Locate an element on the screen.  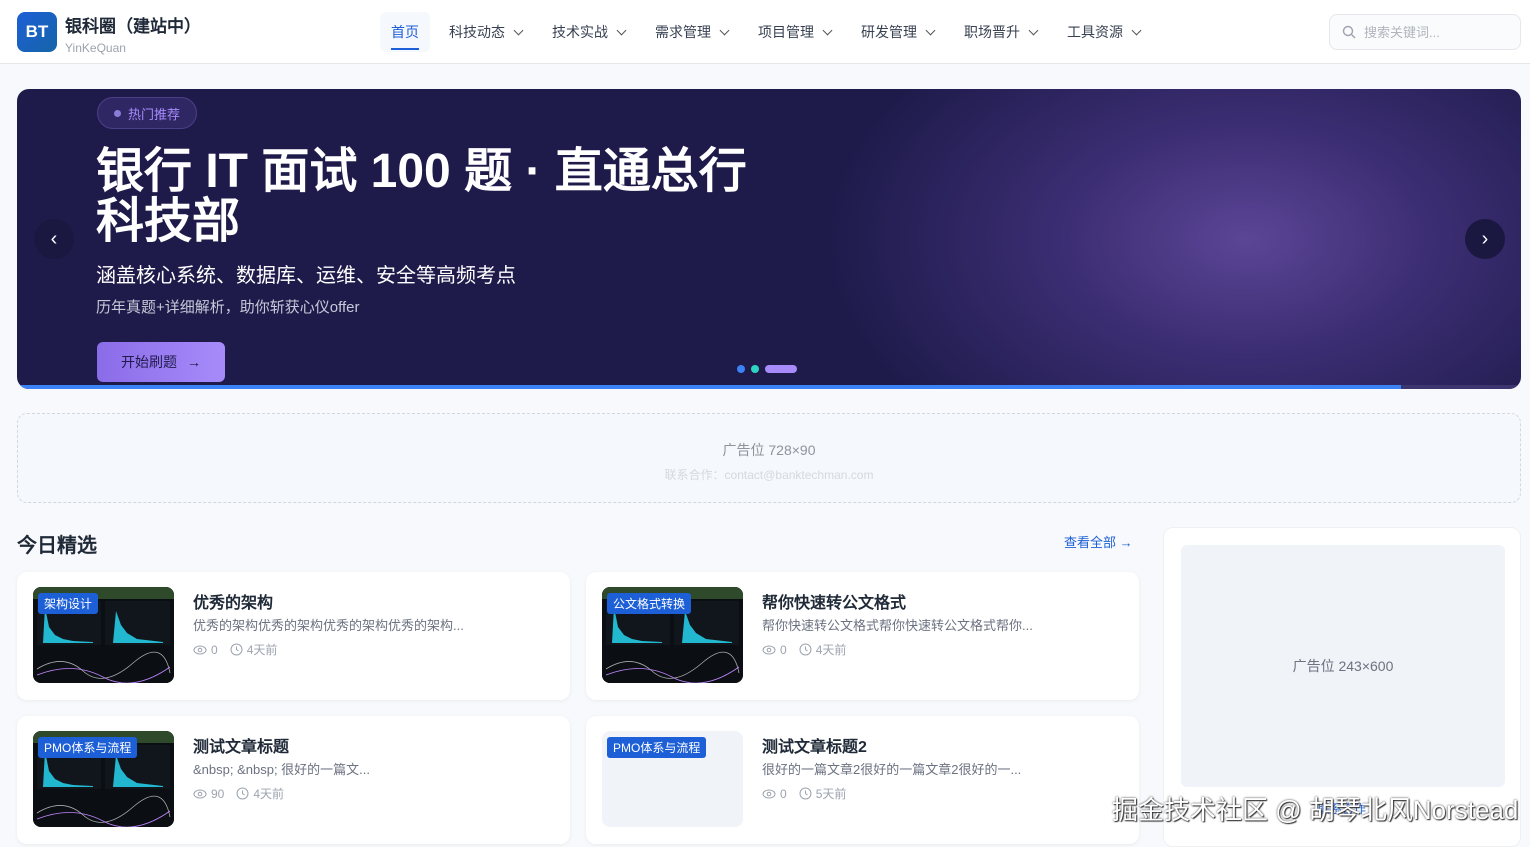
nav-label: 需求管理 is located at coordinates (683, 32).